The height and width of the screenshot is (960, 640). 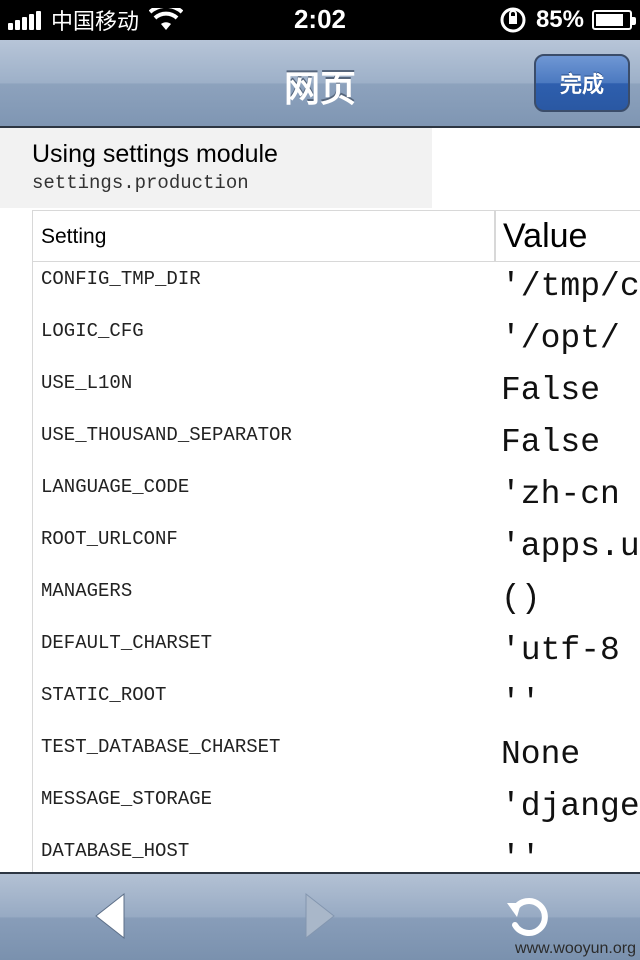 I want to click on column-header-value: Value, so click(x=545, y=236).